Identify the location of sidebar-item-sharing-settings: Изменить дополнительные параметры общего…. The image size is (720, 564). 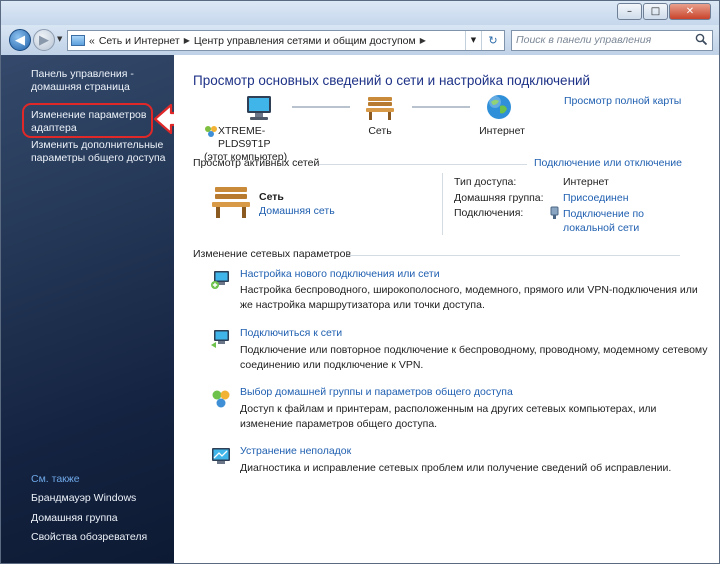
(101, 152).